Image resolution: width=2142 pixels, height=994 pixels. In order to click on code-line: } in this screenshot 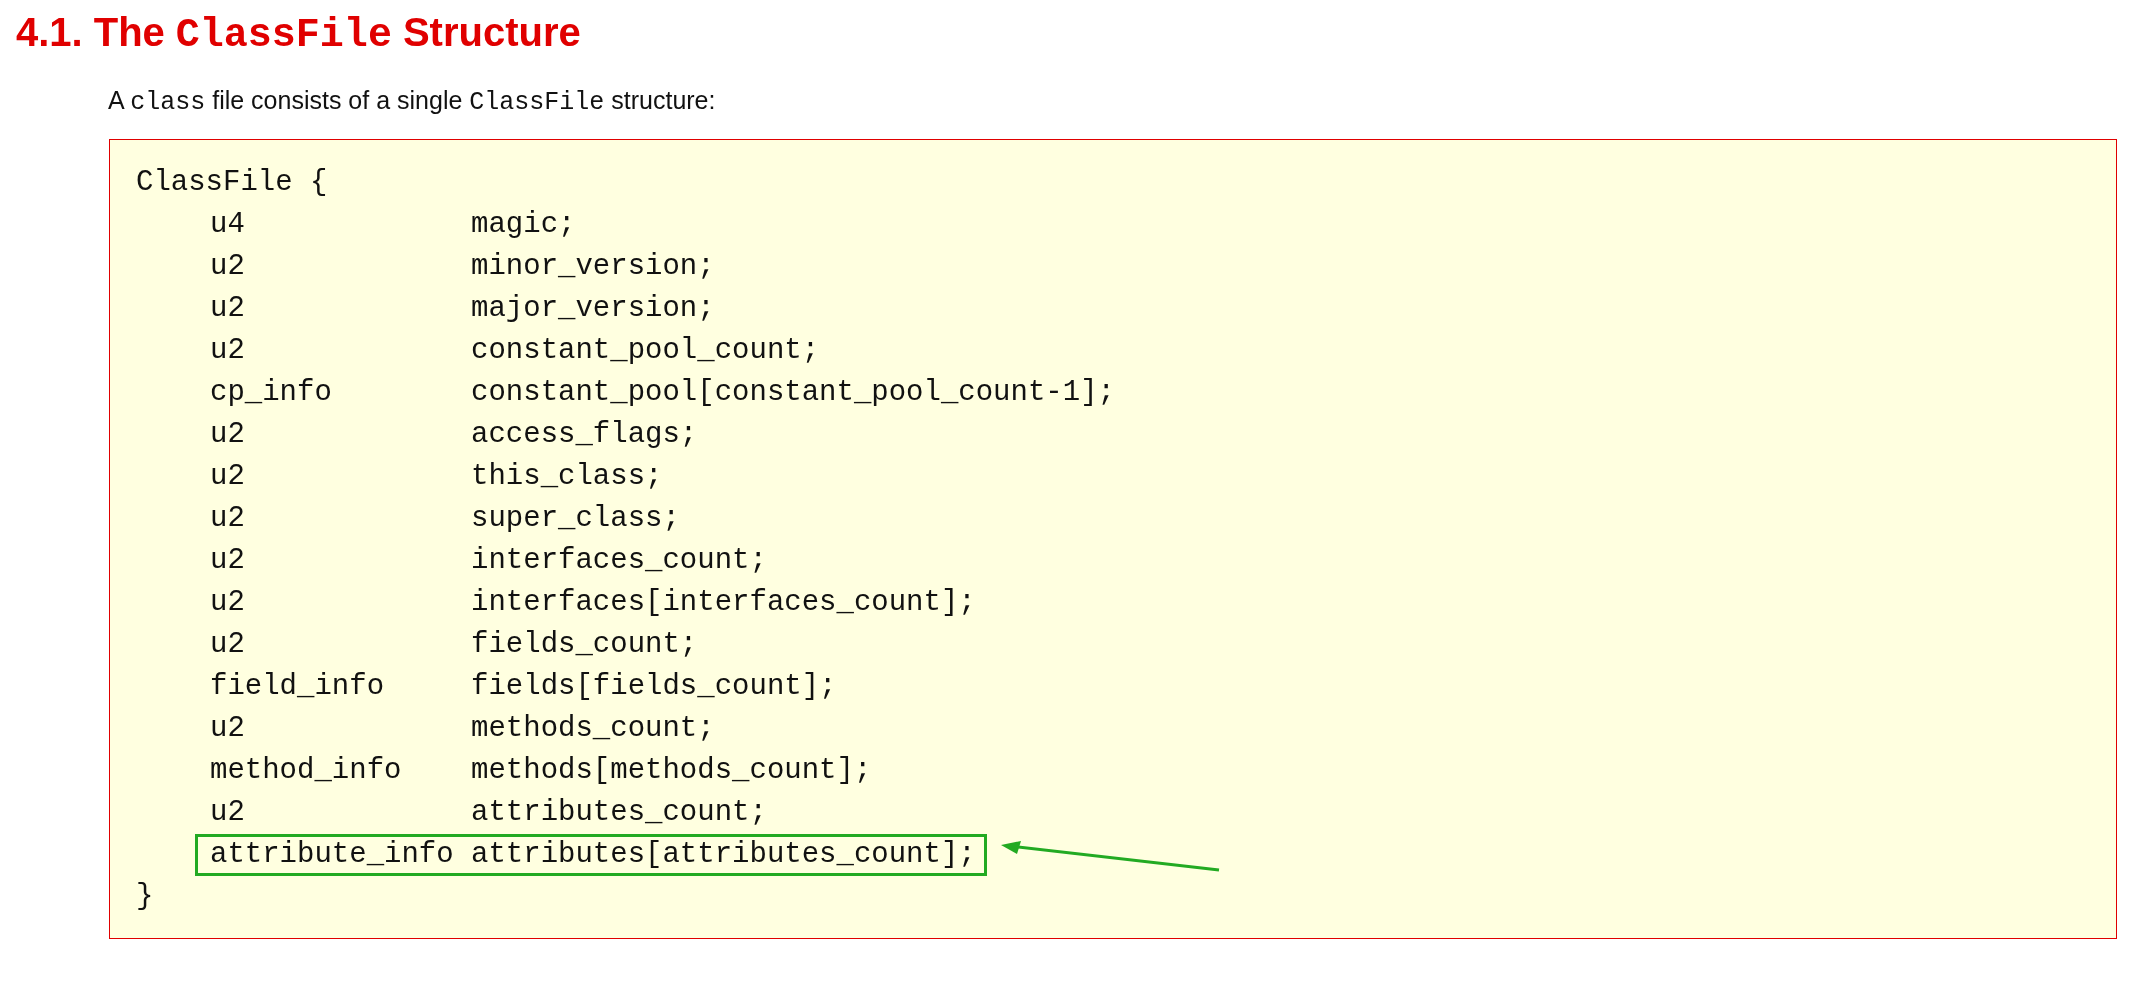, I will do `click(145, 897)`.